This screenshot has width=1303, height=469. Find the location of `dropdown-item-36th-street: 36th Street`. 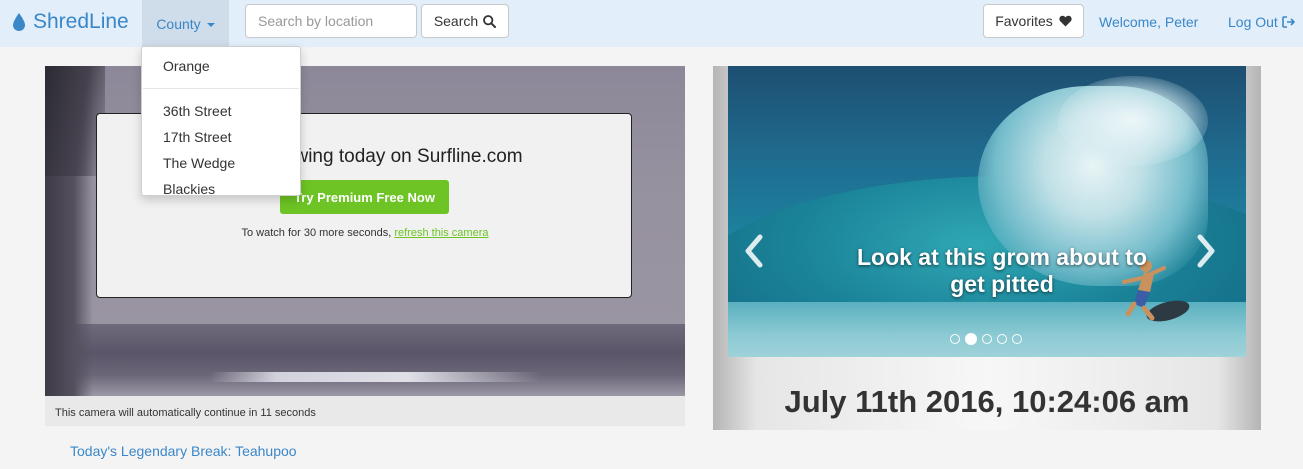

dropdown-item-36th-street: 36th Street is located at coordinates (197, 111).